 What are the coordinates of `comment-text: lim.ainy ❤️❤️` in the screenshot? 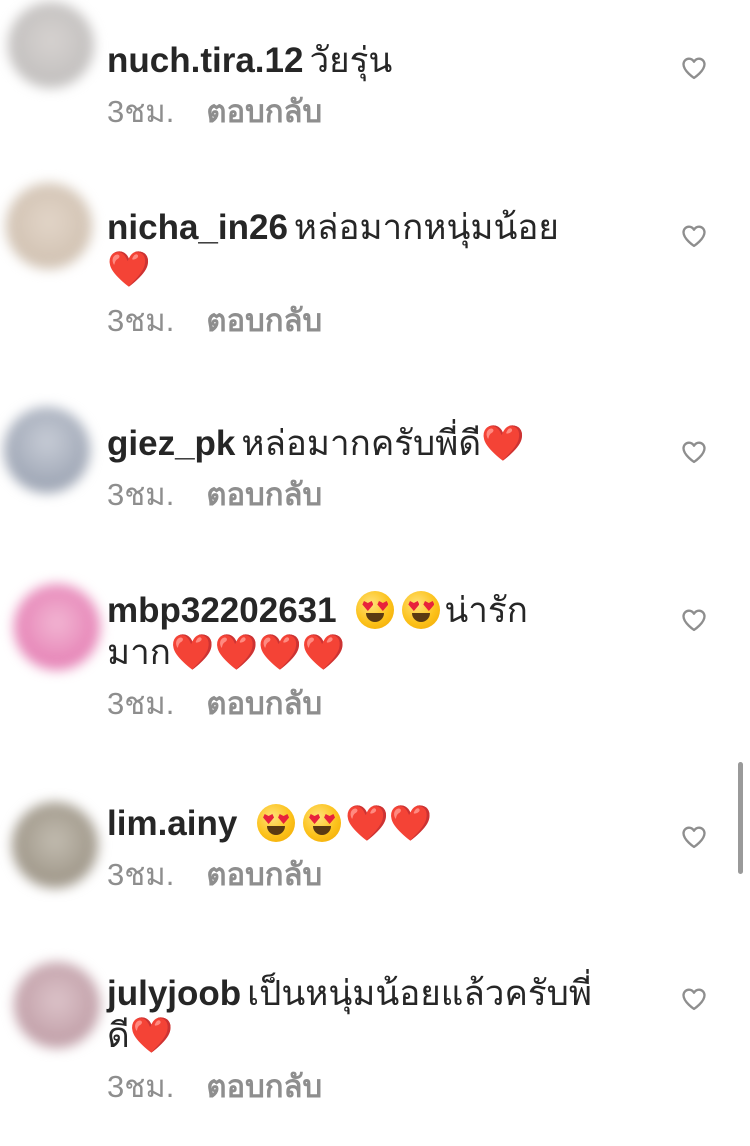 It's located at (387, 824).